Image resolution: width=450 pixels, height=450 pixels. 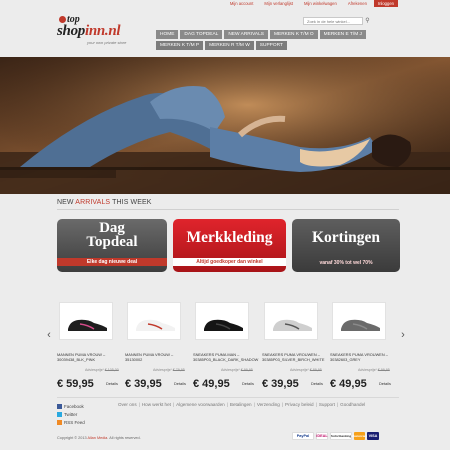 What do you see at coordinates (127, 404) in the screenshot?
I see `footer-link: Over ons` at bounding box center [127, 404].